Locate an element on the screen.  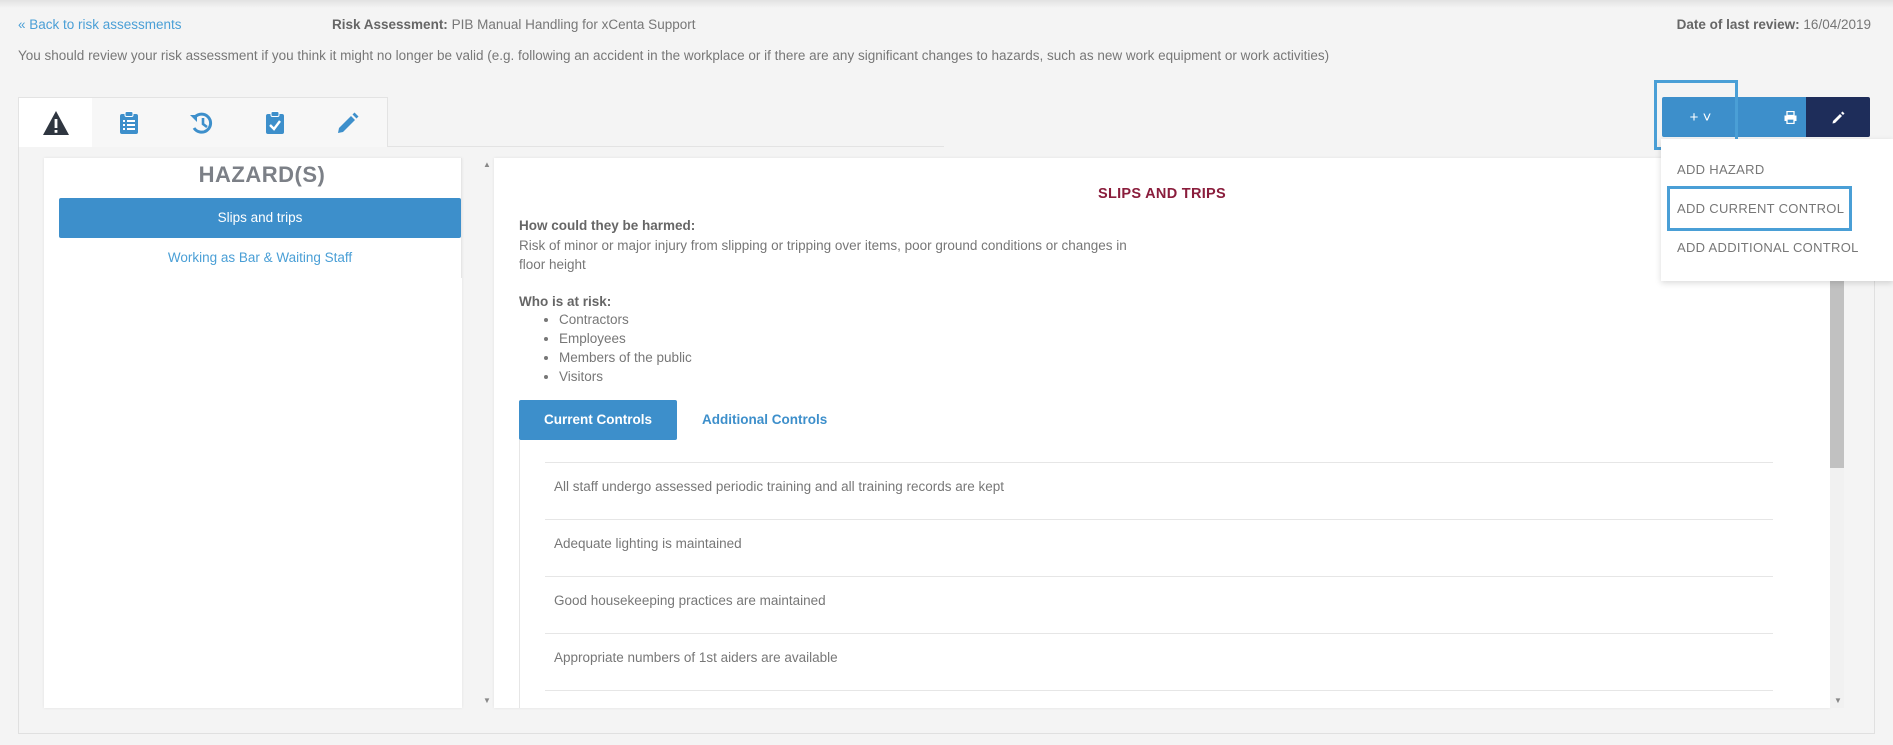
review-value: 16/04/2019 is located at coordinates (1837, 24).